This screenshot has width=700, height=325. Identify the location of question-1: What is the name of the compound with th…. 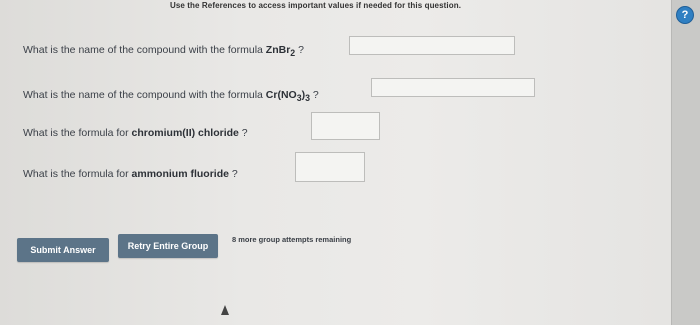
(163, 51).